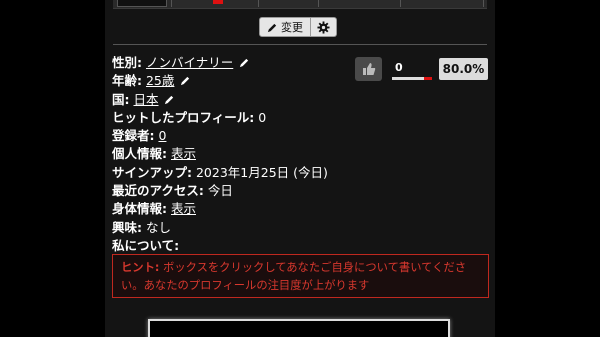 The width and height of the screenshot is (600, 337). I want to click on profile-toolbar: 変更, so click(298, 27).